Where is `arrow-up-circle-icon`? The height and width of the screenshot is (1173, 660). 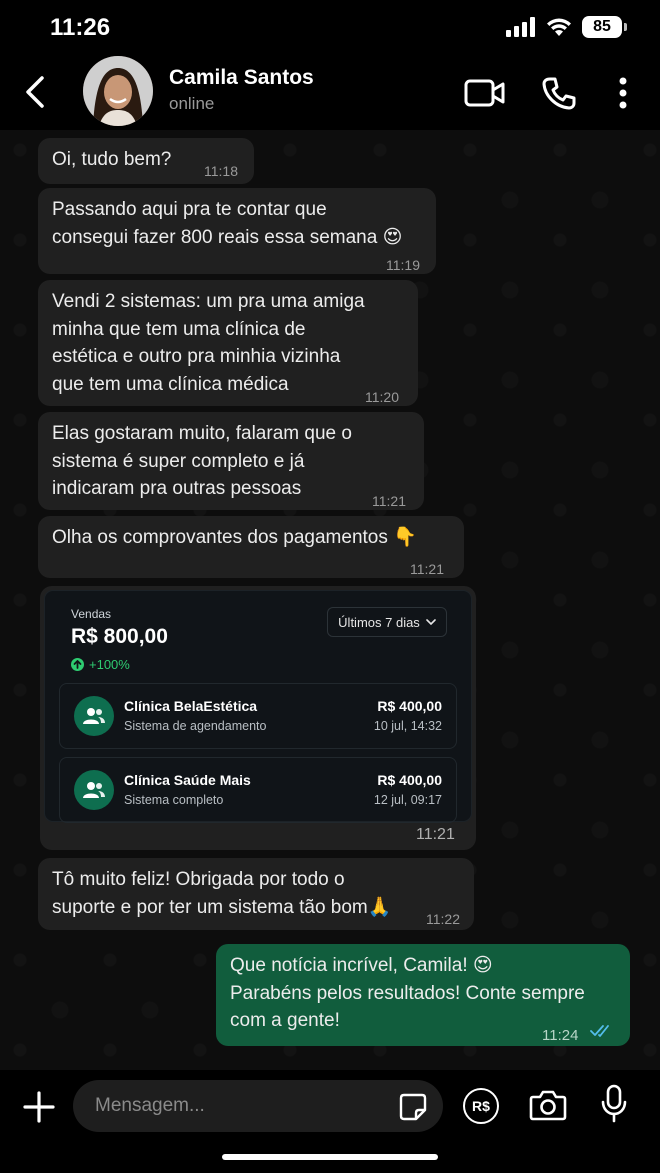 arrow-up-circle-icon is located at coordinates (77, 664).